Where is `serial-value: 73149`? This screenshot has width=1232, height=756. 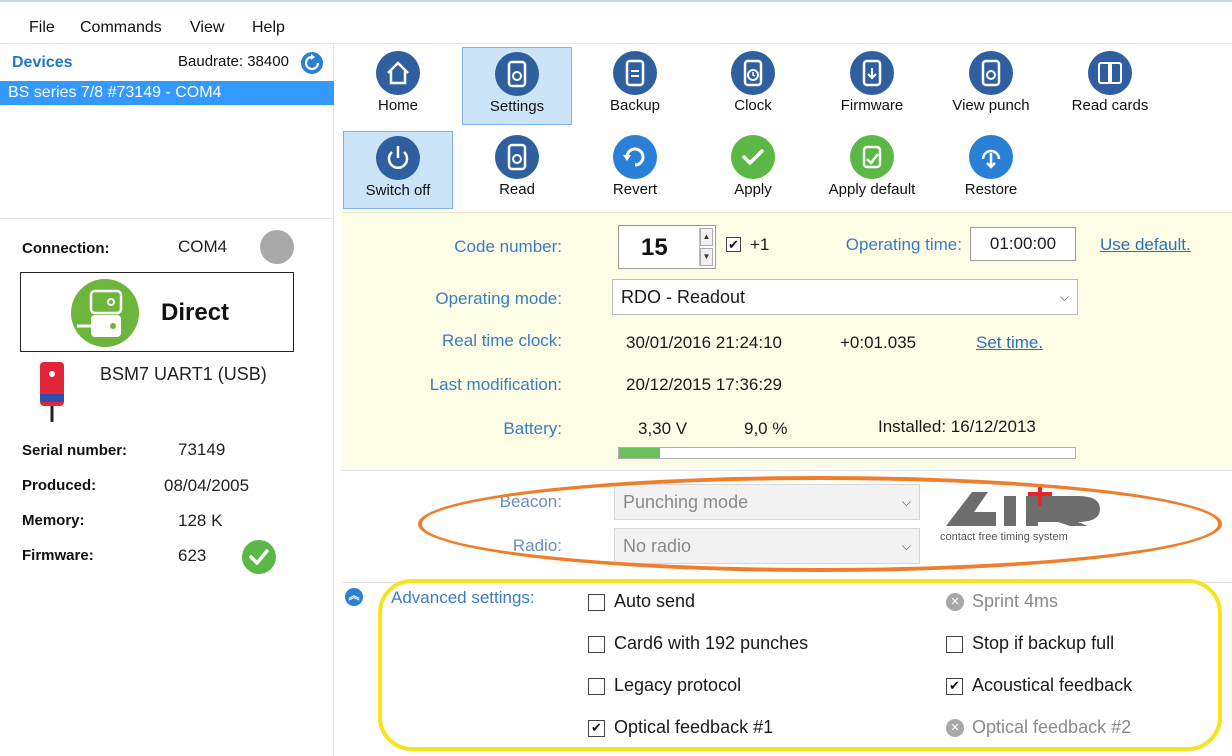 serial-value: 73149 is located at coordinates (202, 449).